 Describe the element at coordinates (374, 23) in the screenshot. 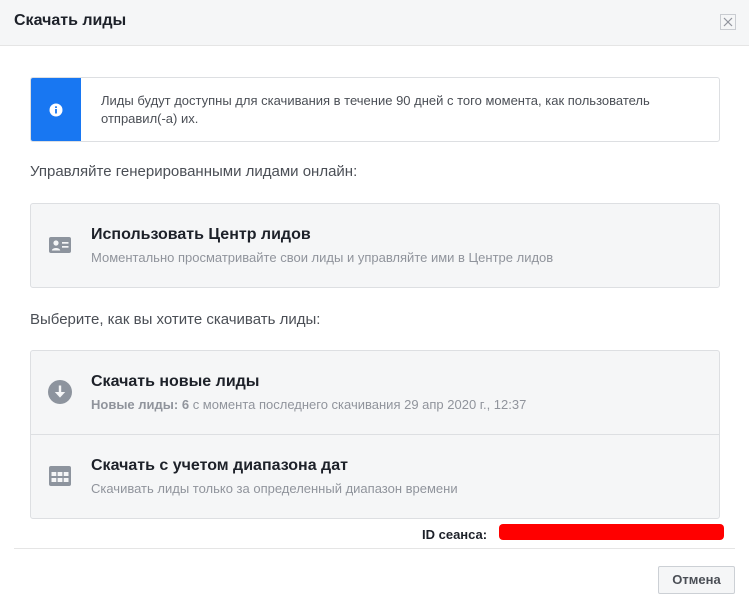

I see `dialog-header: Скачать лиды` at that location.